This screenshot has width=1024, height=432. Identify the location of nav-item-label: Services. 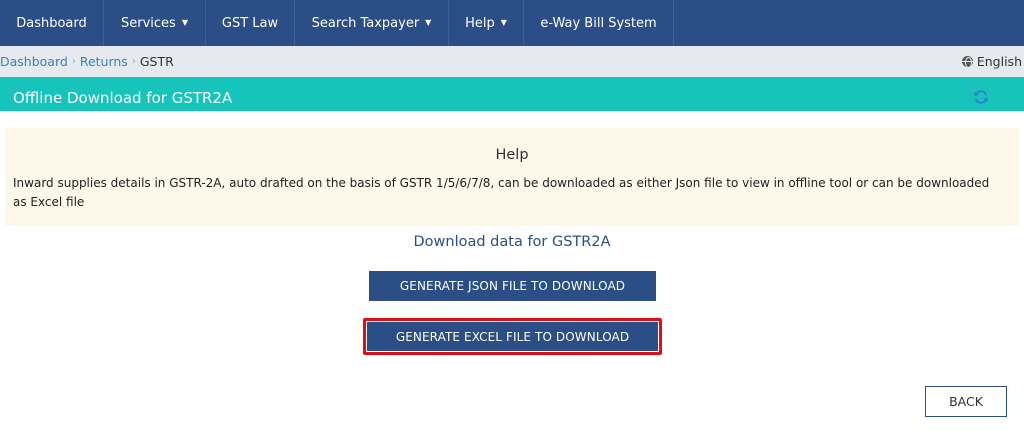
(148, 23).